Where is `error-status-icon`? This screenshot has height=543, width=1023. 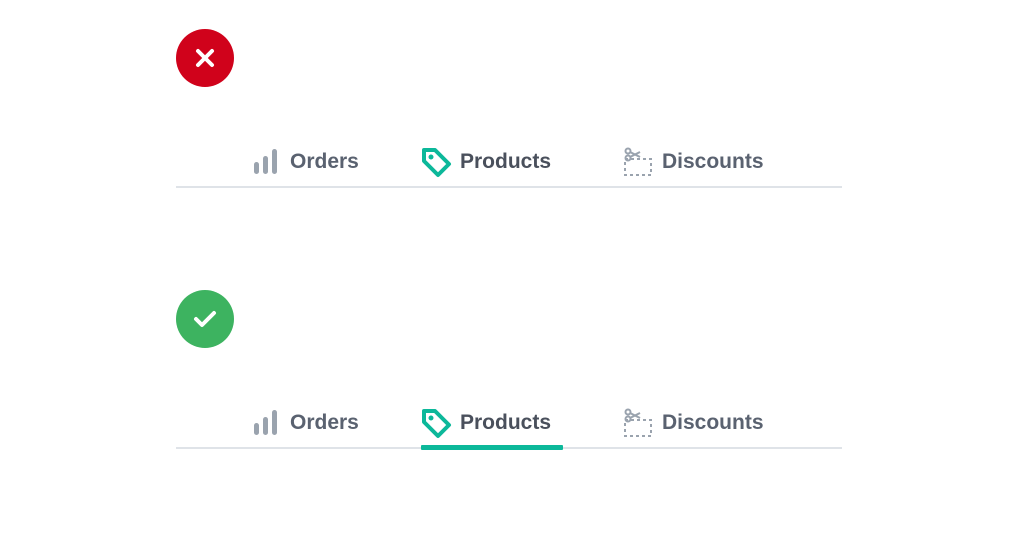
error-status-icon is located at coordinates (205, 58).